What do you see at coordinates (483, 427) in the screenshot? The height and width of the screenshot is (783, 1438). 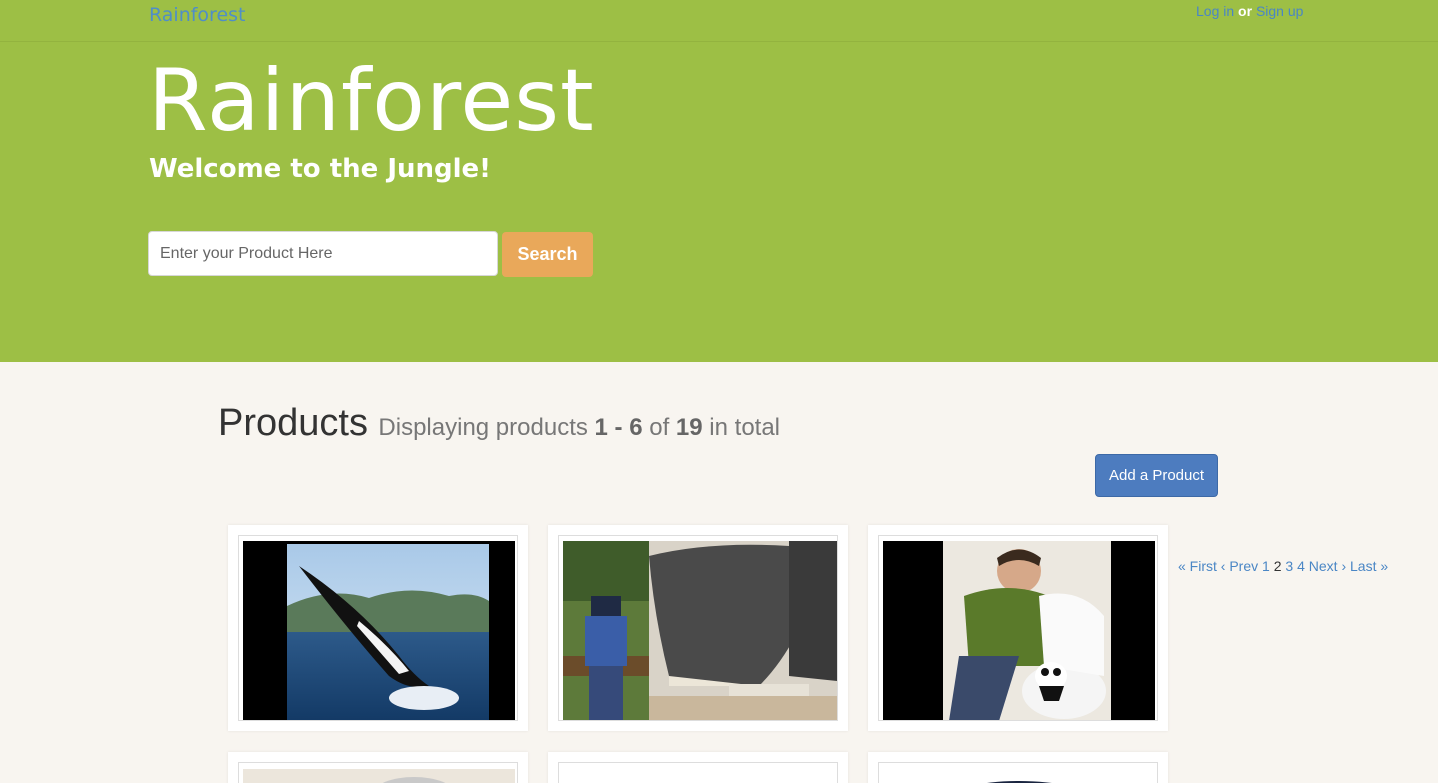 I see `display-prefix: Displaying products` at bounding box center [483, 427].